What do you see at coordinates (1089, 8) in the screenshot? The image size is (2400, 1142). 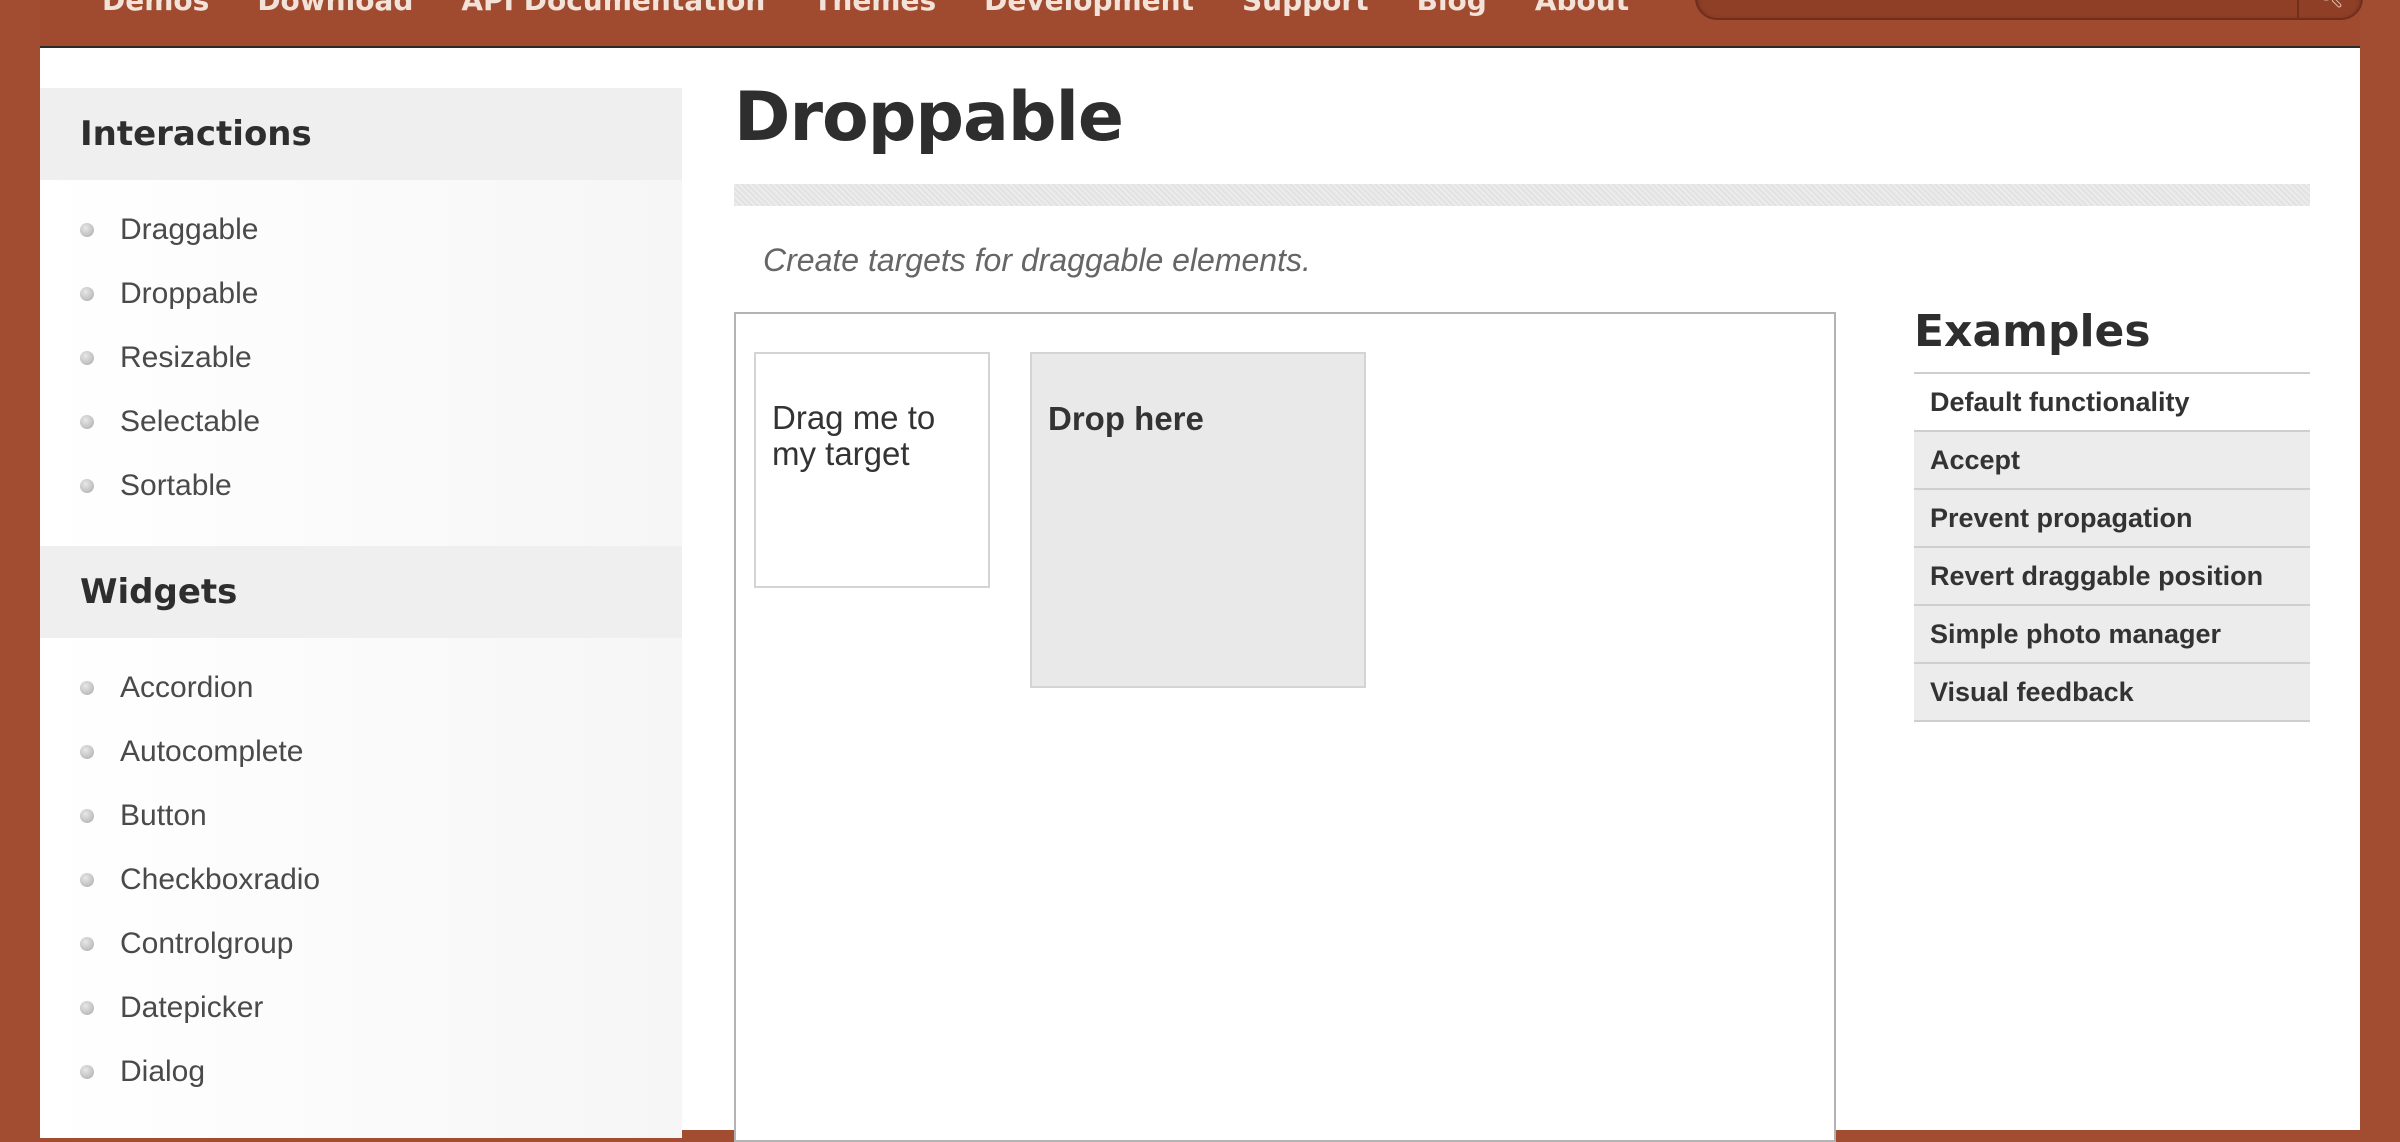 I see `nav-development-link: Development` at bounding box center [1089, 8].